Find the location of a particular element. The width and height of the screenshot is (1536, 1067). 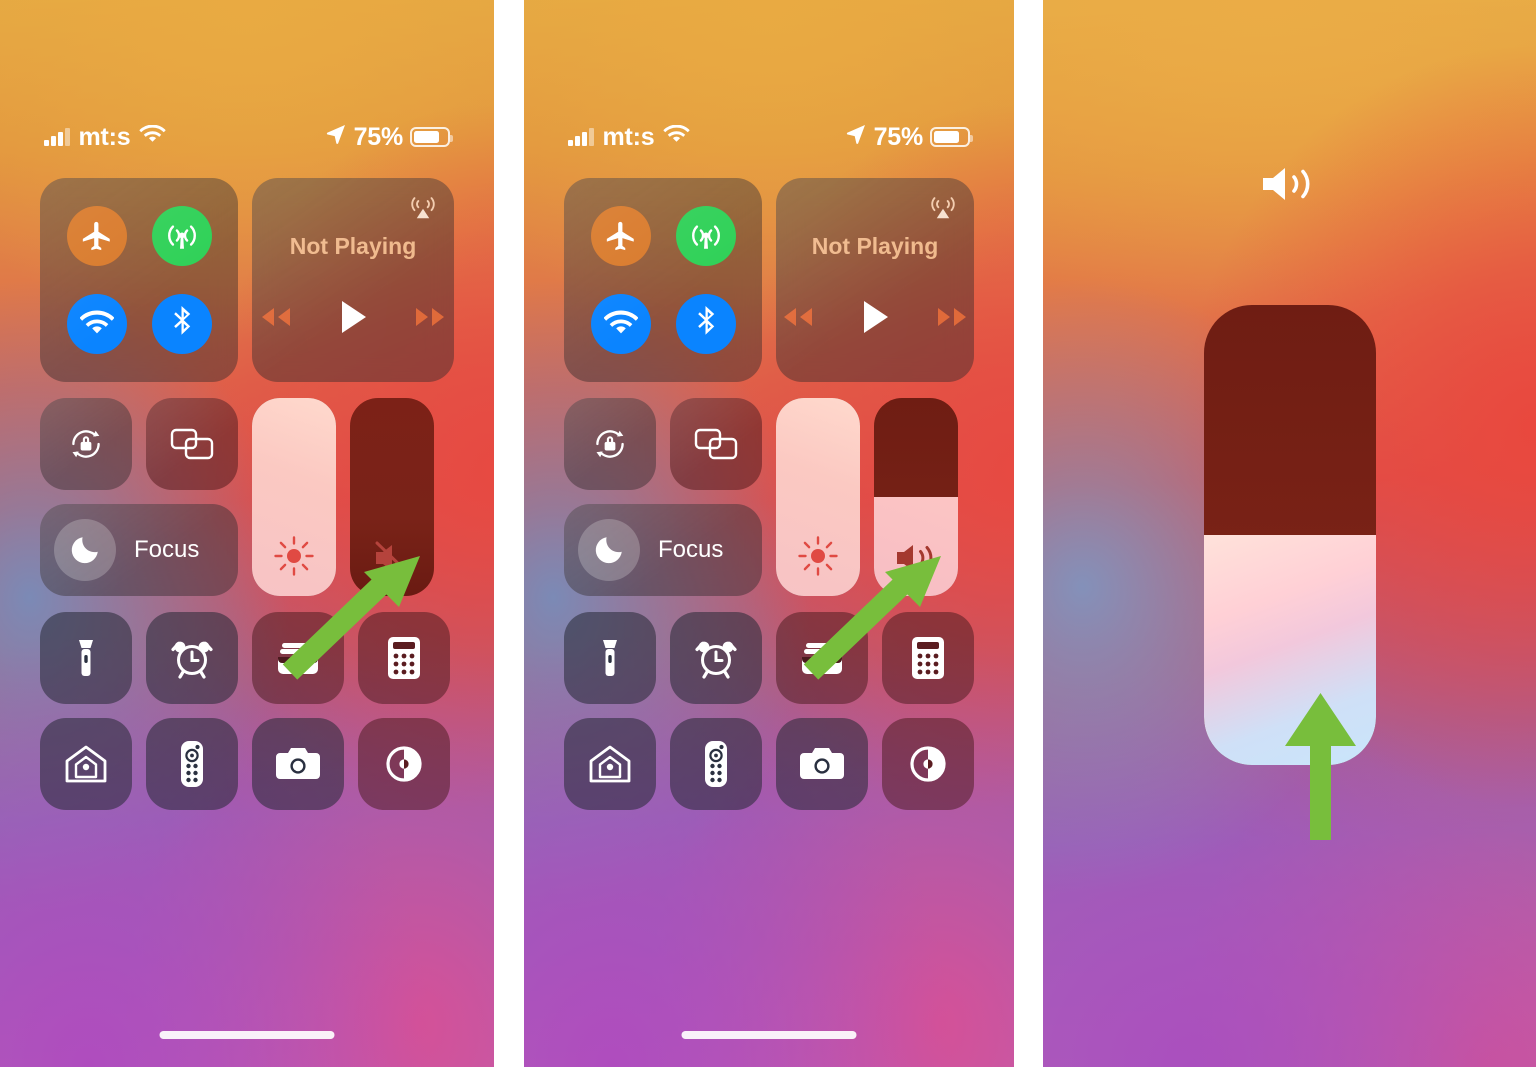

rotation-lock-icon is located at coordinates (86, 444).